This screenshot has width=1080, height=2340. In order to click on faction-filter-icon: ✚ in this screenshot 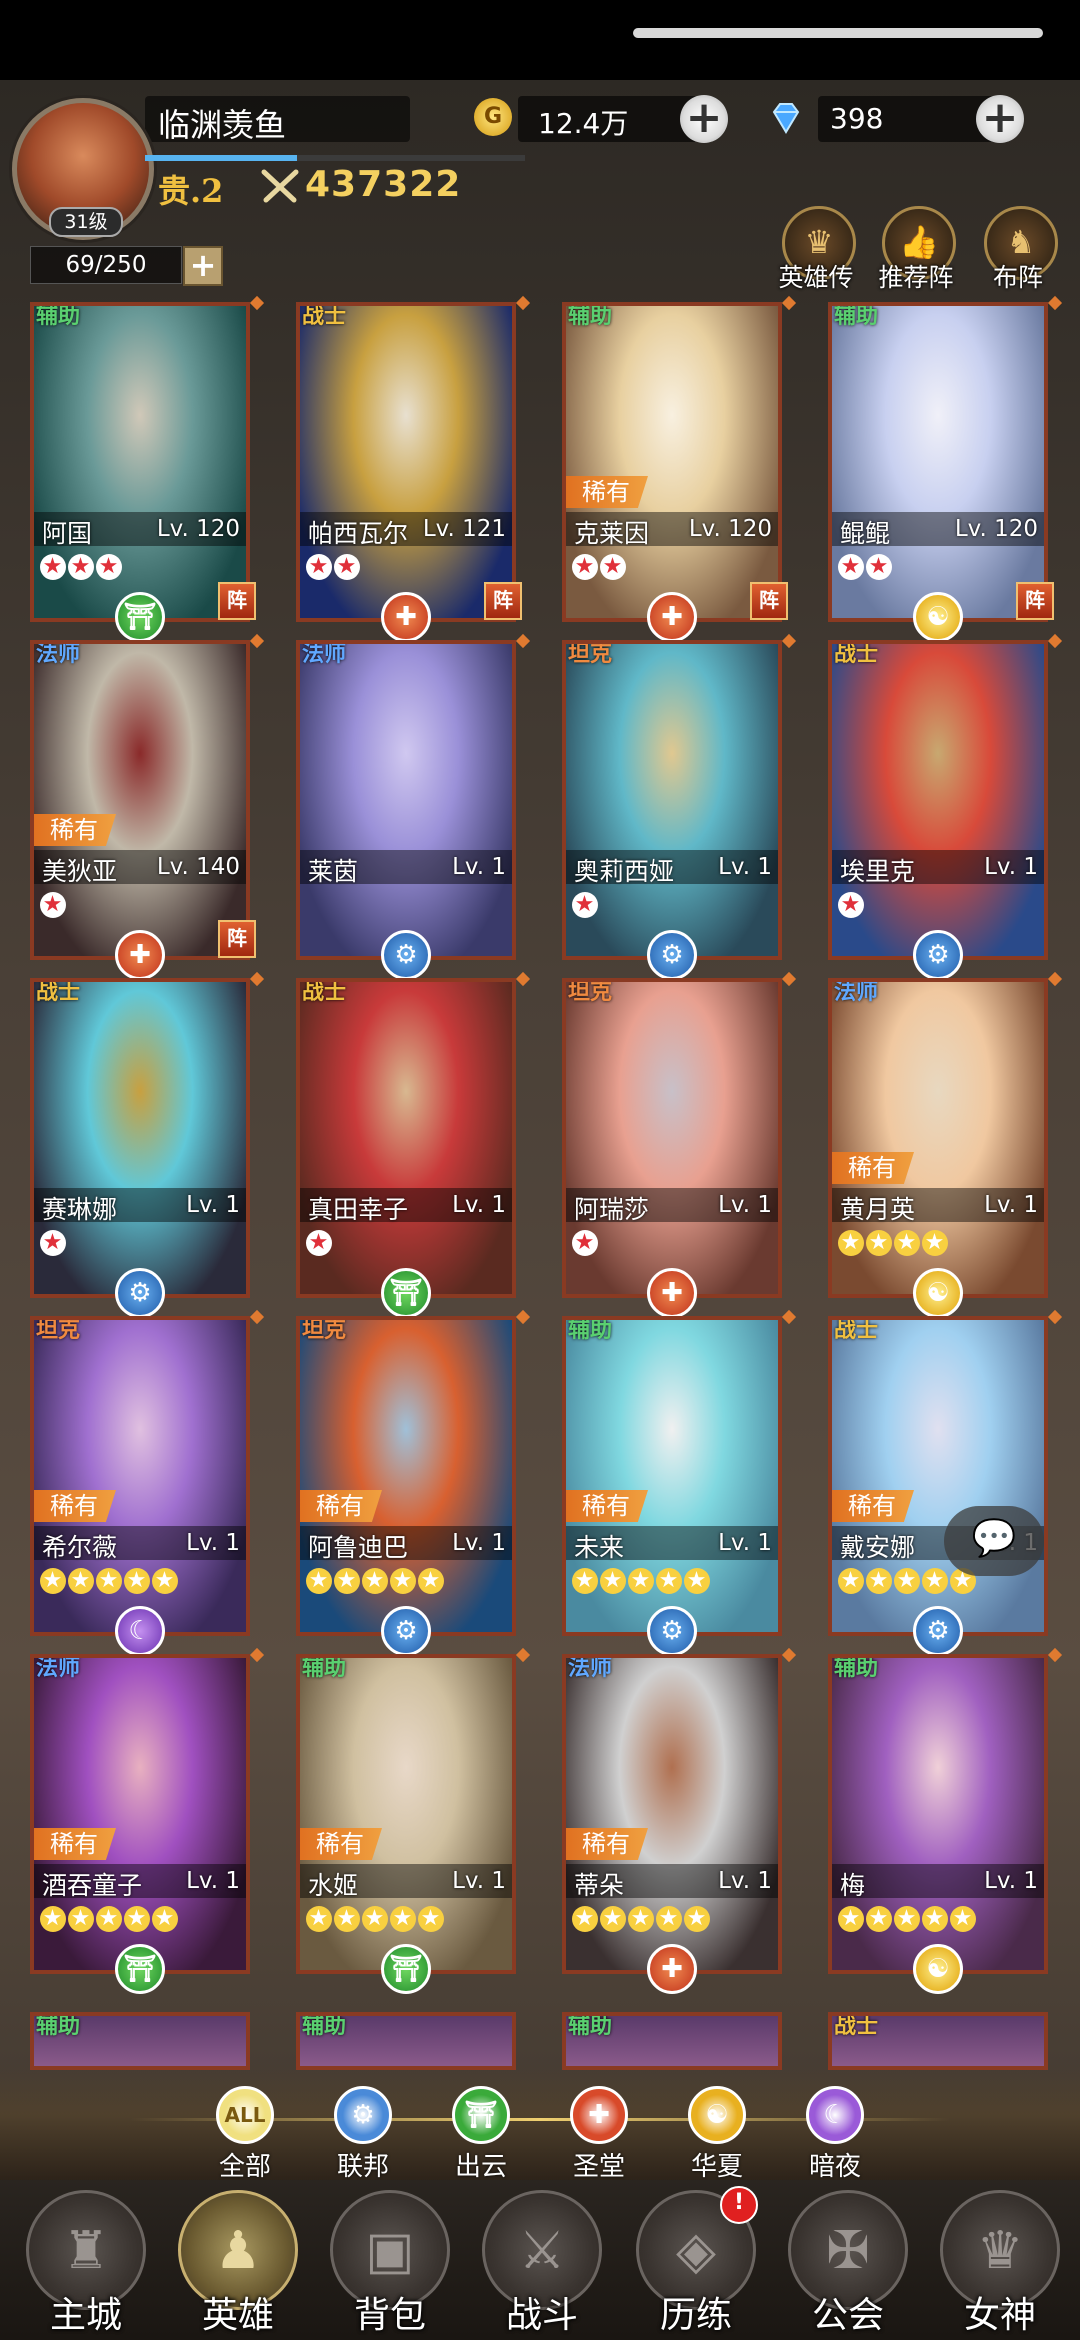, I will do `click(599, 2115)`.